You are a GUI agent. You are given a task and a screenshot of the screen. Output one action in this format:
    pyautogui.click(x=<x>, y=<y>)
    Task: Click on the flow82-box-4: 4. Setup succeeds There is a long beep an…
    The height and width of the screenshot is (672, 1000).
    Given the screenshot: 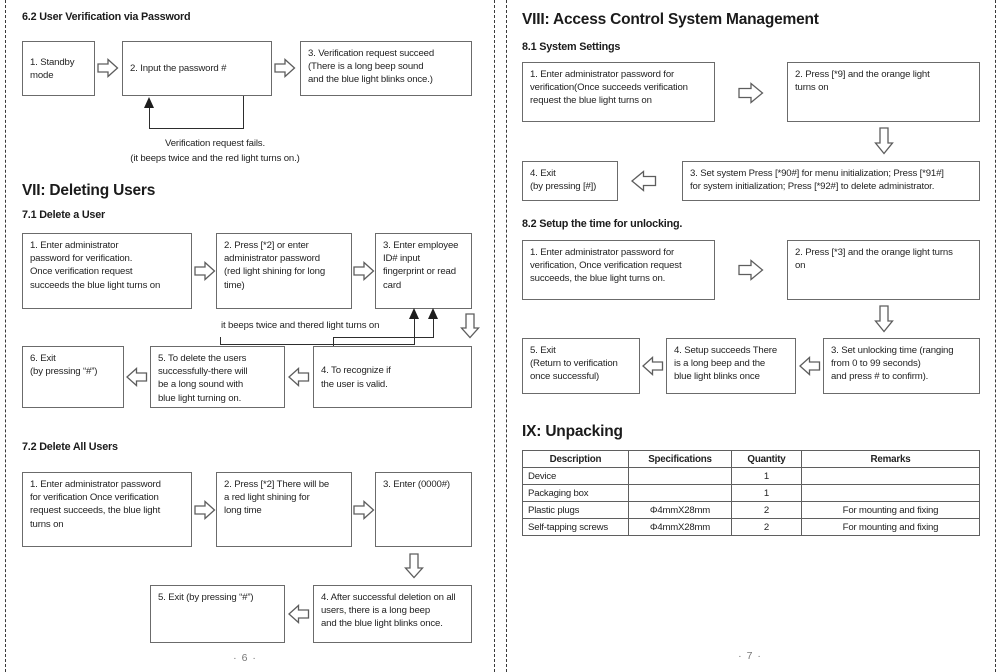 What is the action you would take?
    pyautogui.click(x=731, y=366)
    